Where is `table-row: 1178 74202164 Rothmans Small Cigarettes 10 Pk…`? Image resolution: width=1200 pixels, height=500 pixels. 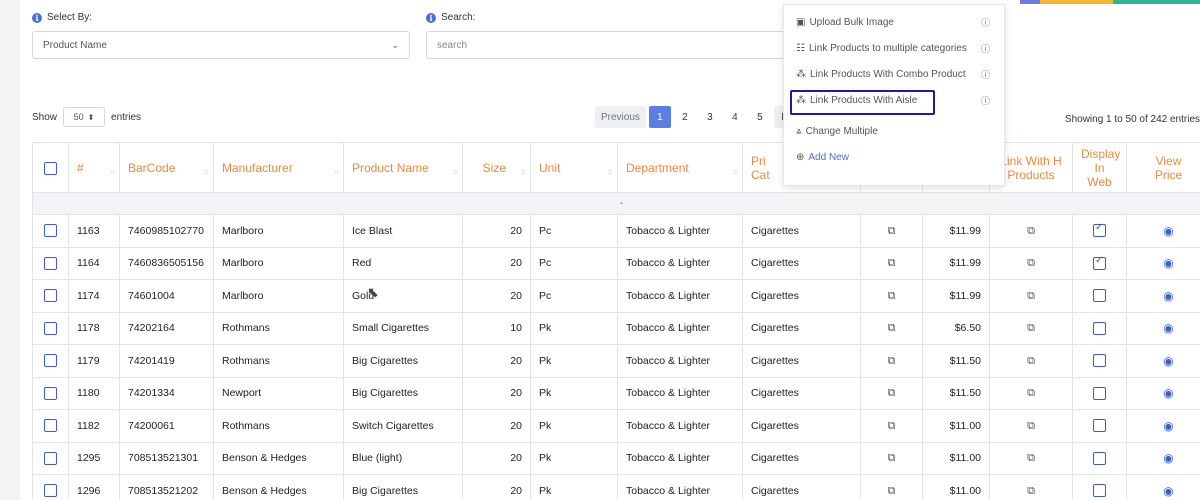 table-row: 1178 74202164 Rothmans Small Cigarettes 10 Pk… is located at coordinates (616, 328).